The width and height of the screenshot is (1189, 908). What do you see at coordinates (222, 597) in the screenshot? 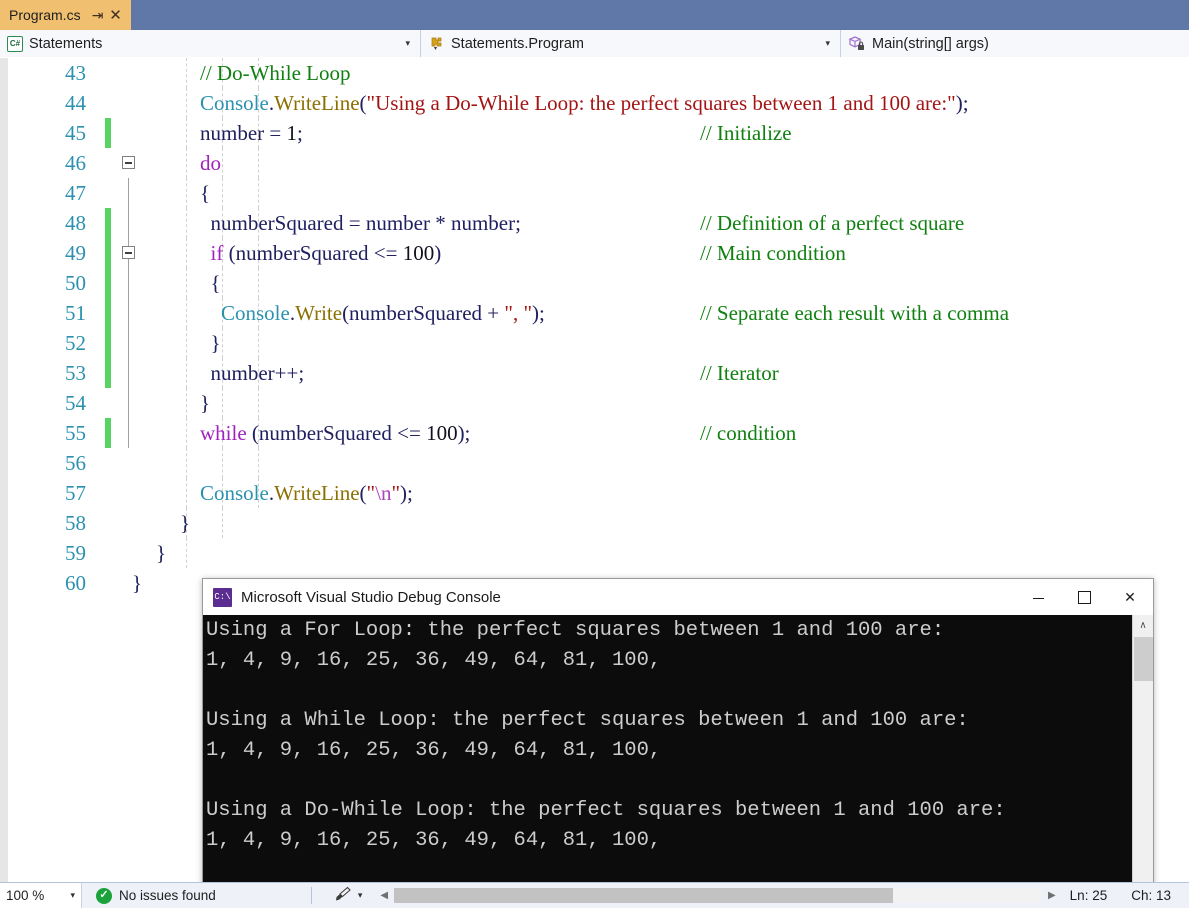
I see `console-app-icon: C:\` at bounding box center [222, 597].